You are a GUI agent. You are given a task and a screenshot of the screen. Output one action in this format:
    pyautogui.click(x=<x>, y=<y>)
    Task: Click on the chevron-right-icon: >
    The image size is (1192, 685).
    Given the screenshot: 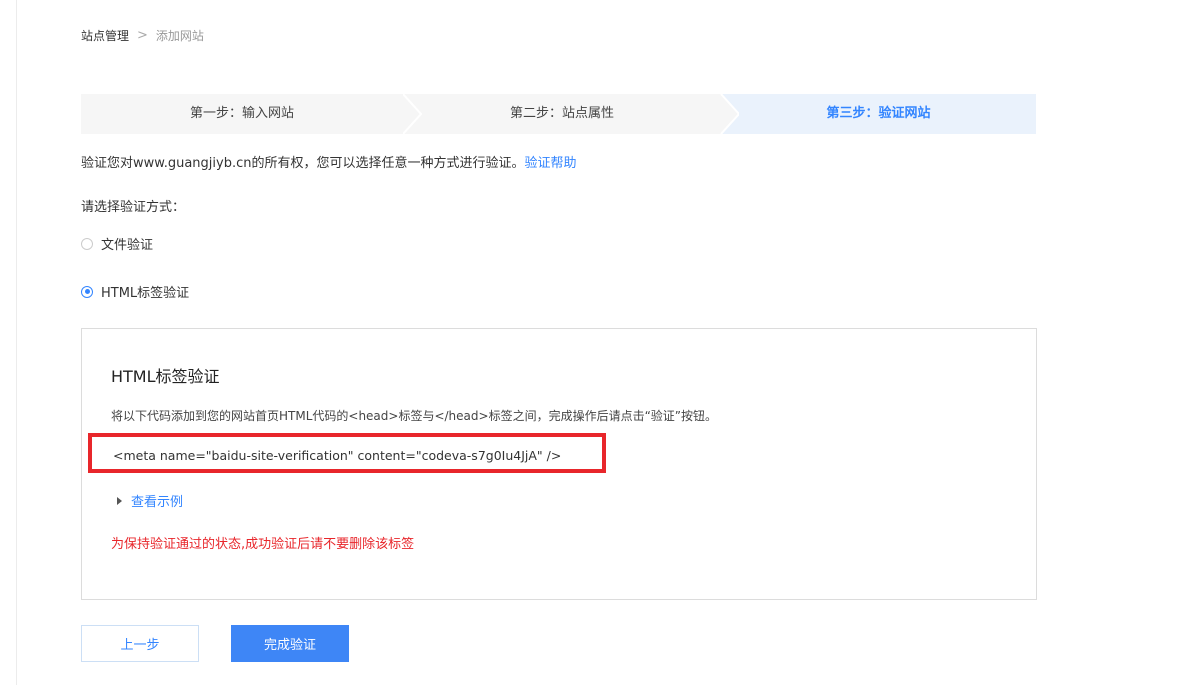 What is the action you would take?
    pyautogui.click(x=142, y=35)
    